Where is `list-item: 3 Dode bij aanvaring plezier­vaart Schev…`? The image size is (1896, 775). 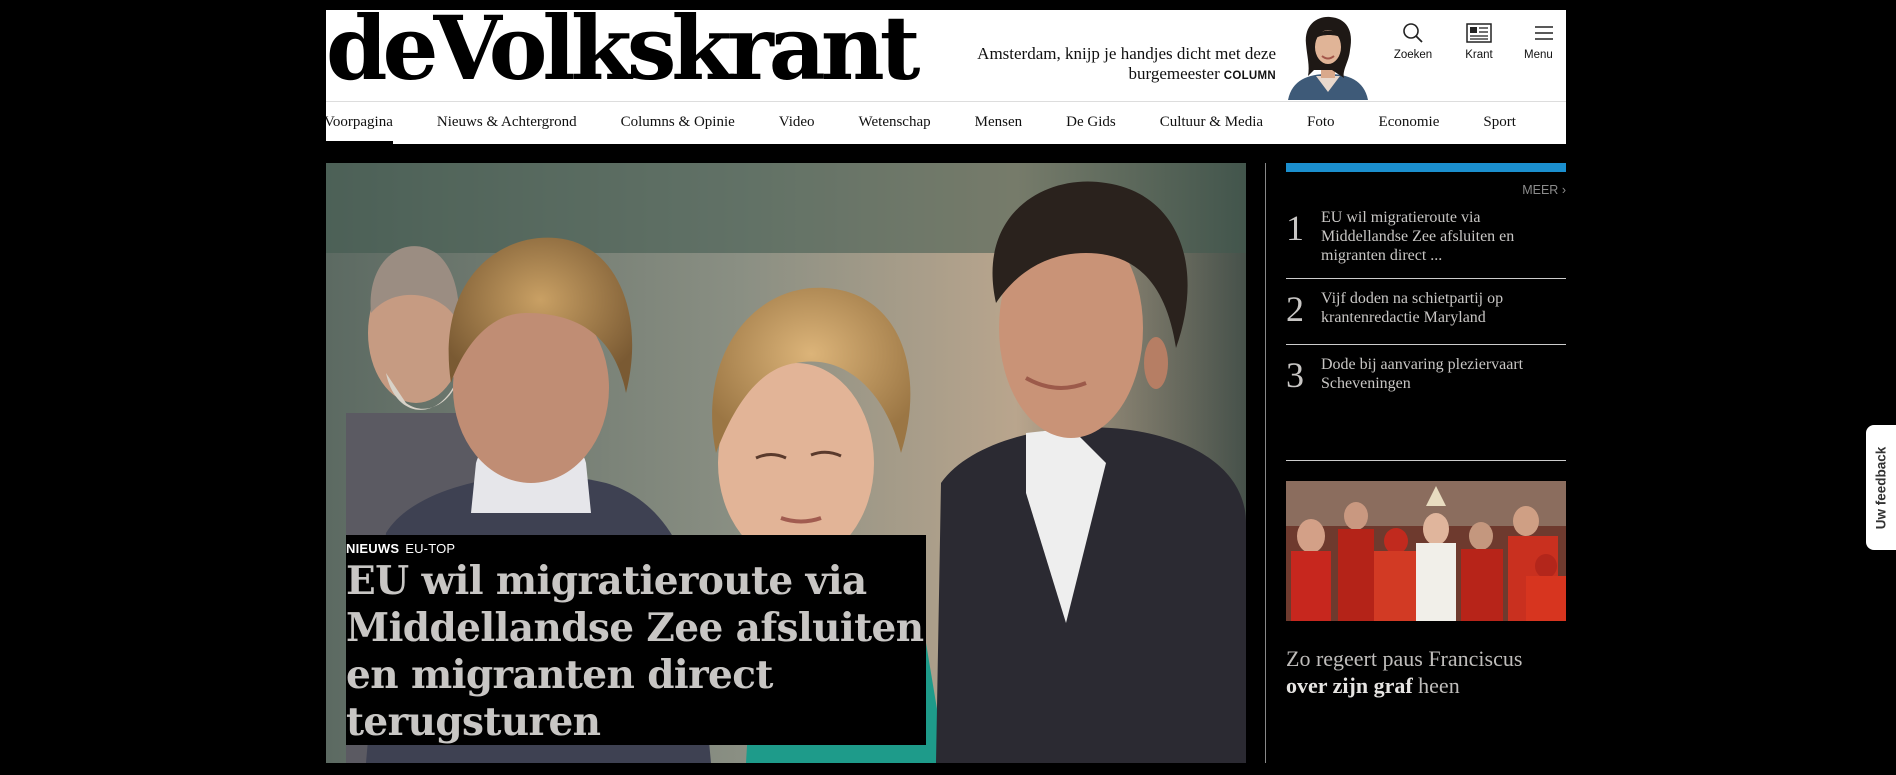
list-item: 3 Dode bij aanvaring plezier­vaart Schev… is located at coordinates (1426, 380).